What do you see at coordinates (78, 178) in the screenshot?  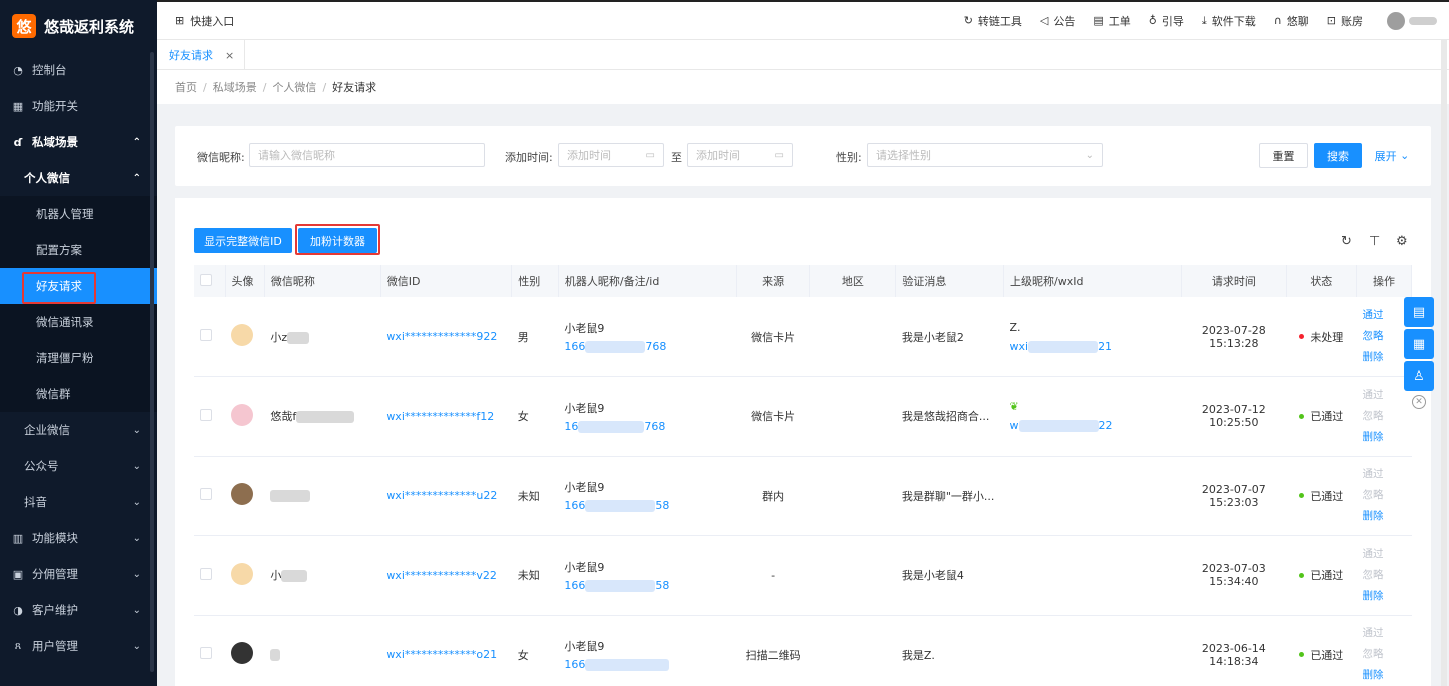 I see `sidebar-item-personal-wechat: 个人微信 ⌃` at bounding box center [78, 178].